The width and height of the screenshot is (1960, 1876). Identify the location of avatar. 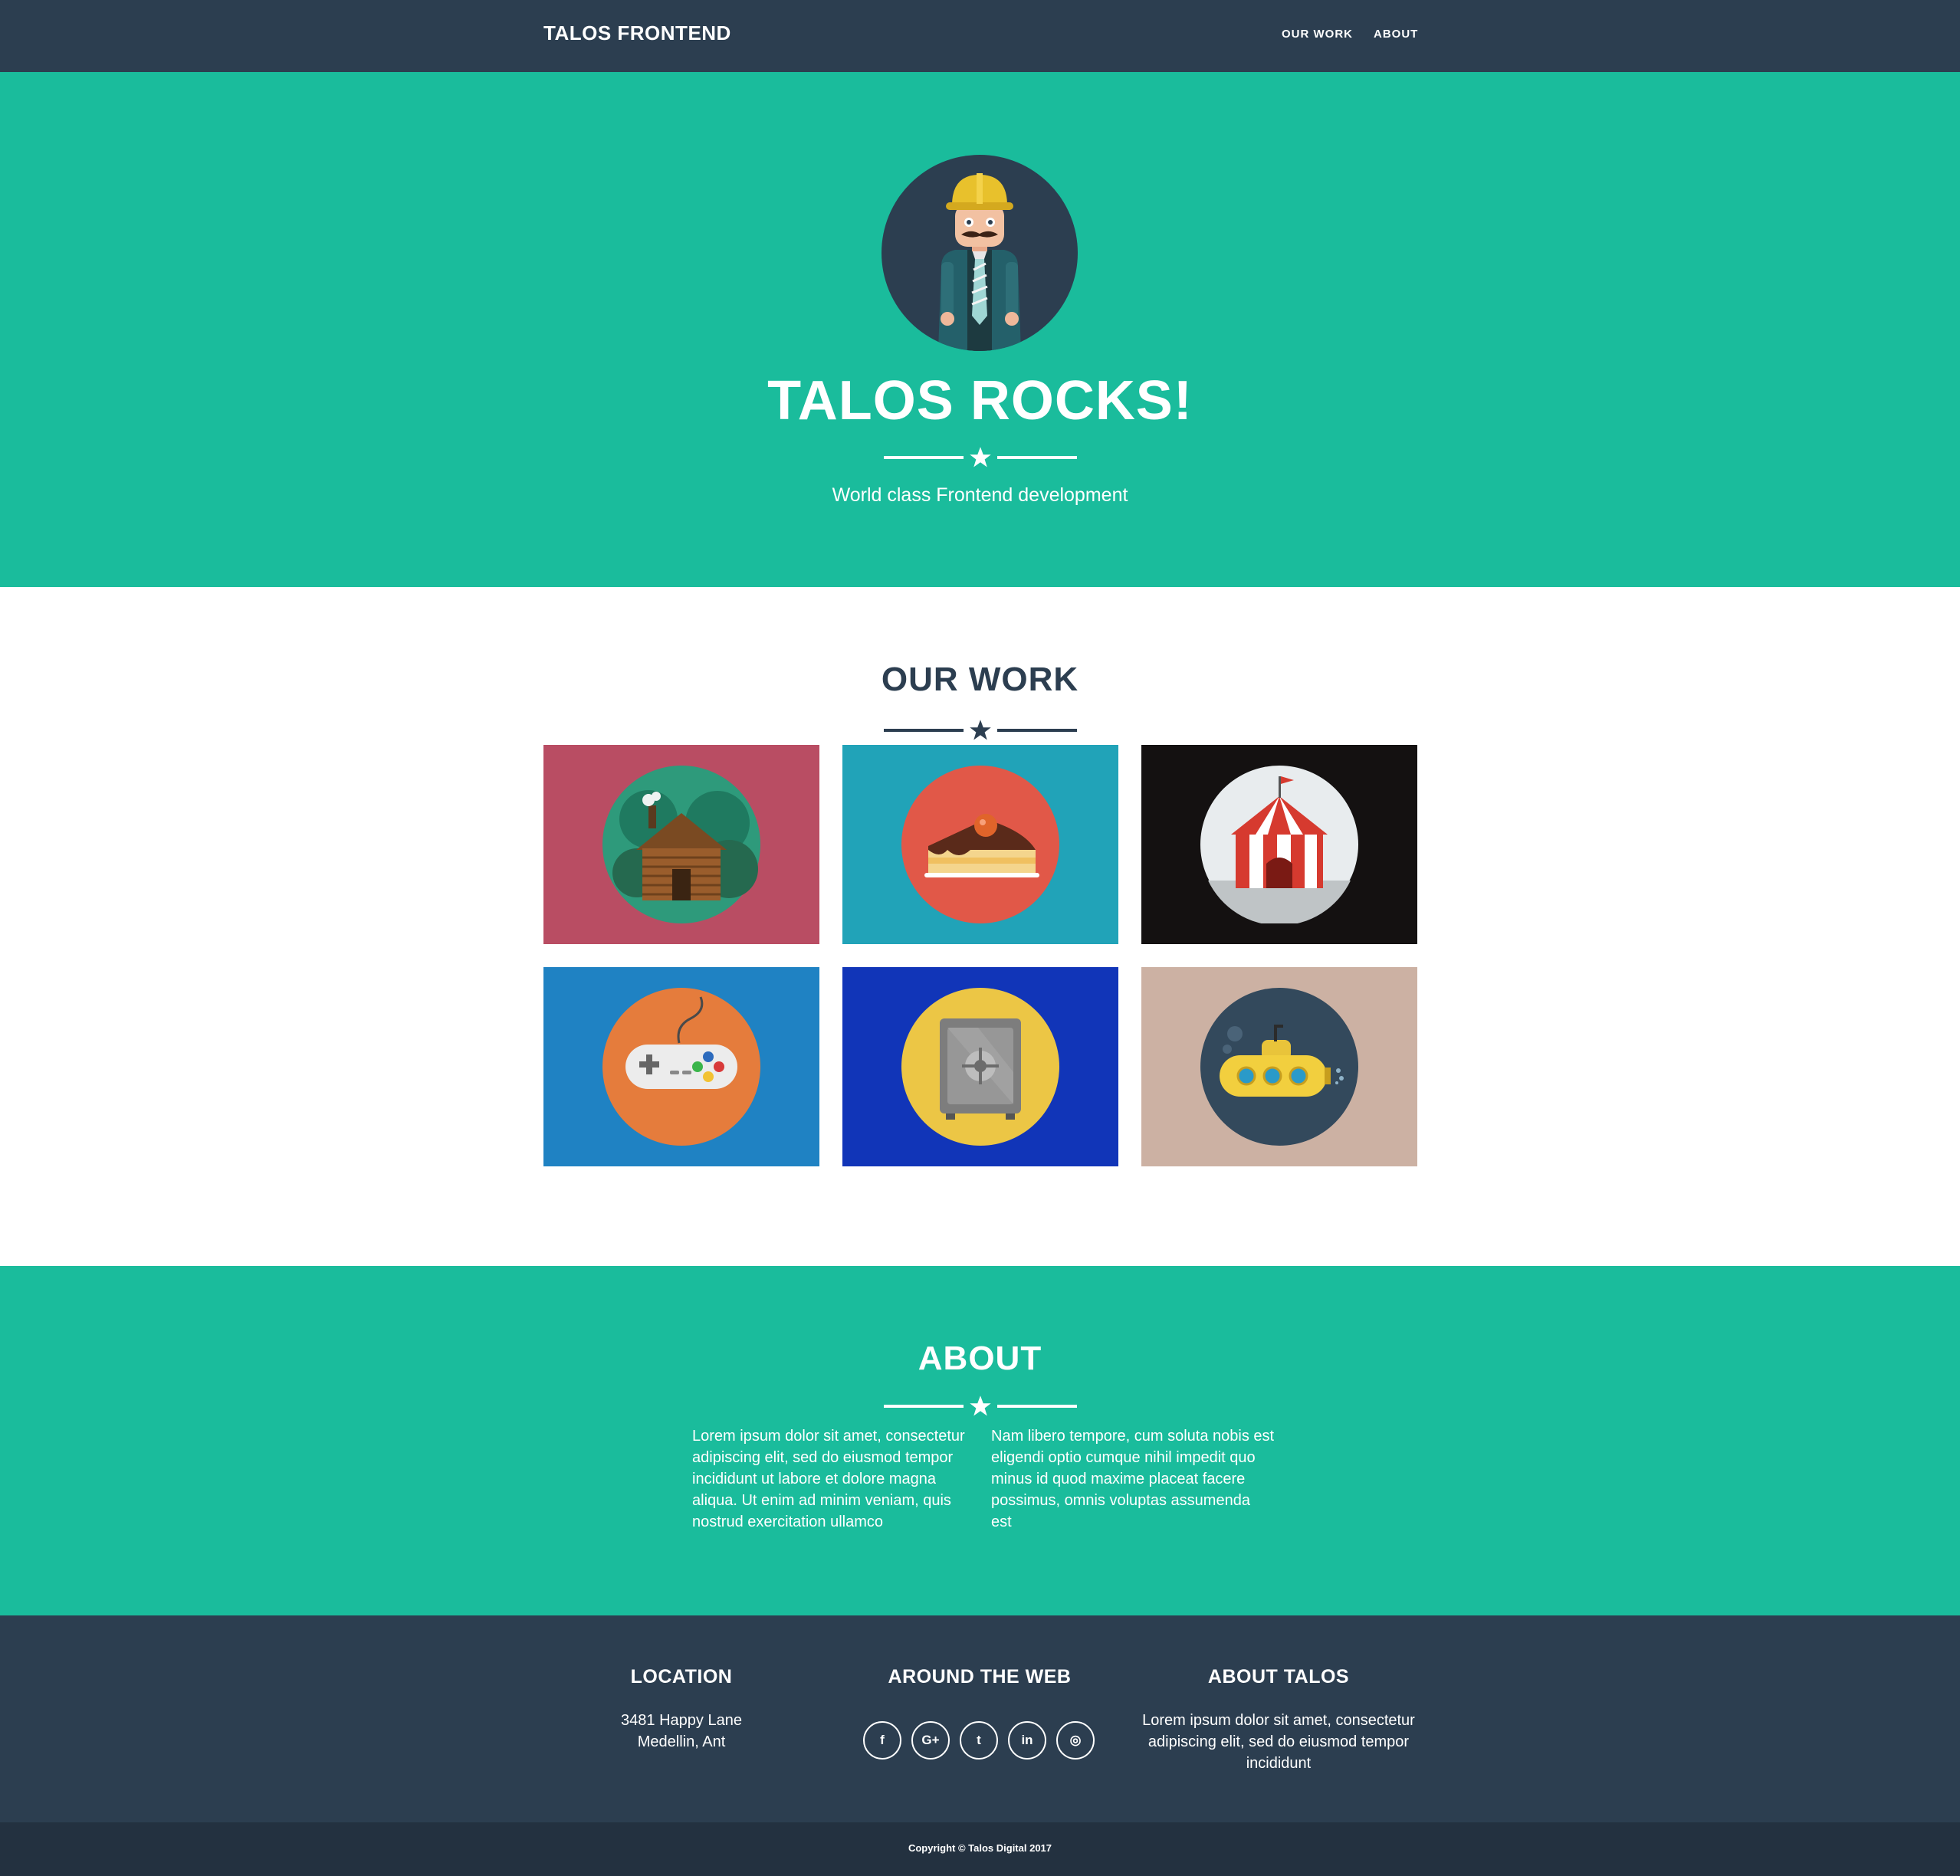
(980, 253).